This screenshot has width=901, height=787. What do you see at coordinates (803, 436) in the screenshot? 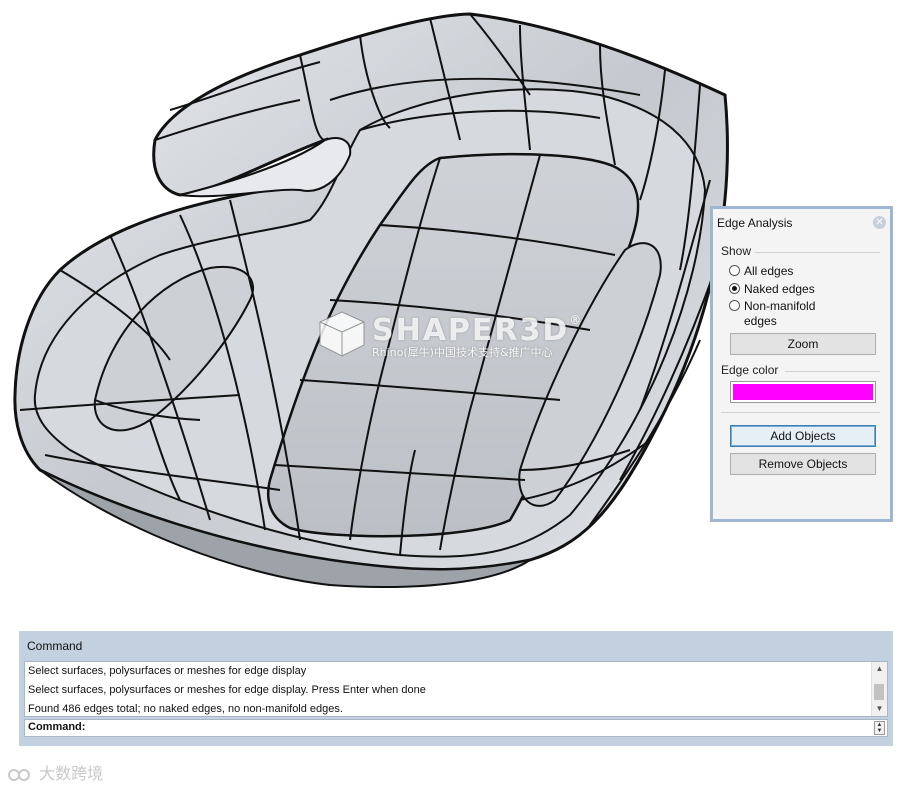
I see `add-objects-button: Add Objects` at bounding box center [803, 436].